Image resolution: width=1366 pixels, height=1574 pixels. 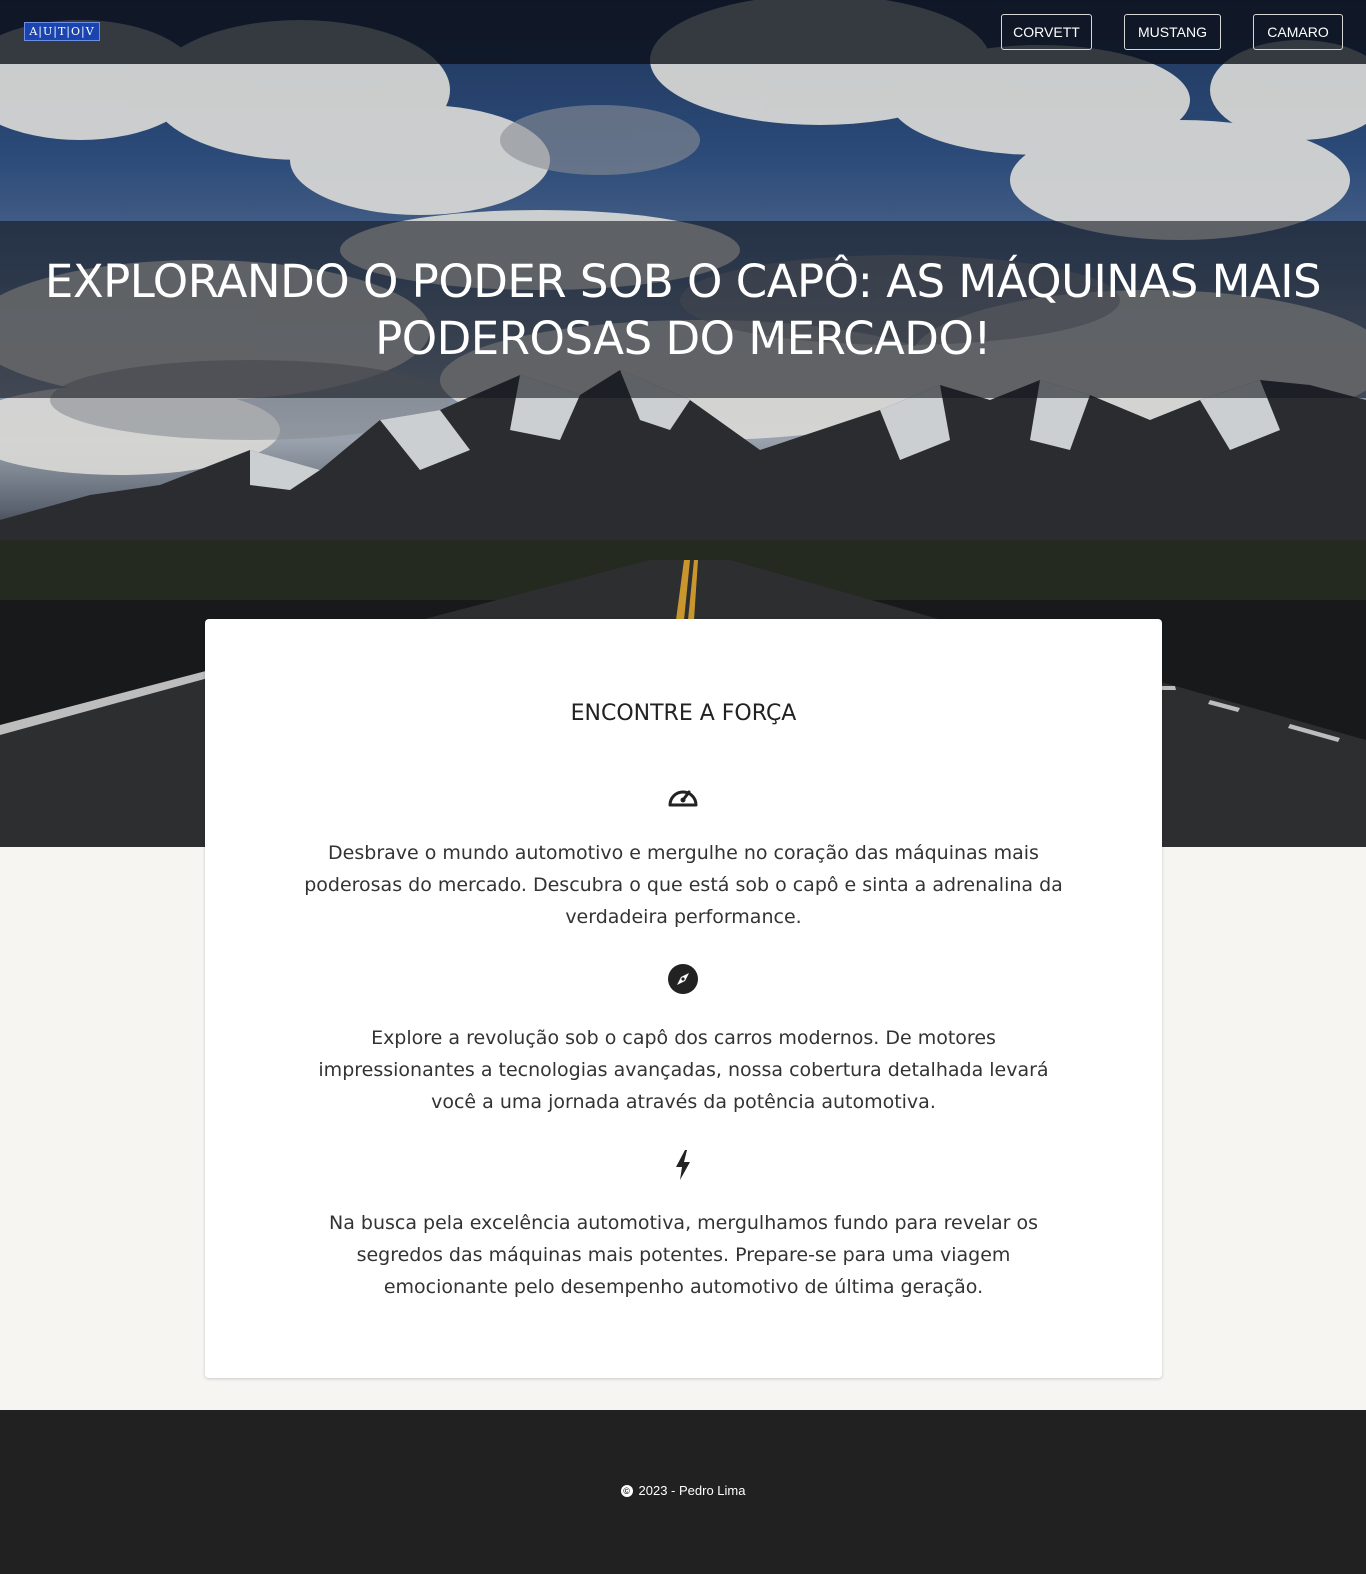 What do you see at coordinates (1298, 32) in the screenshot?
I see `nav-link-camaro: CAMARO` at bounding box center [1298, 32].